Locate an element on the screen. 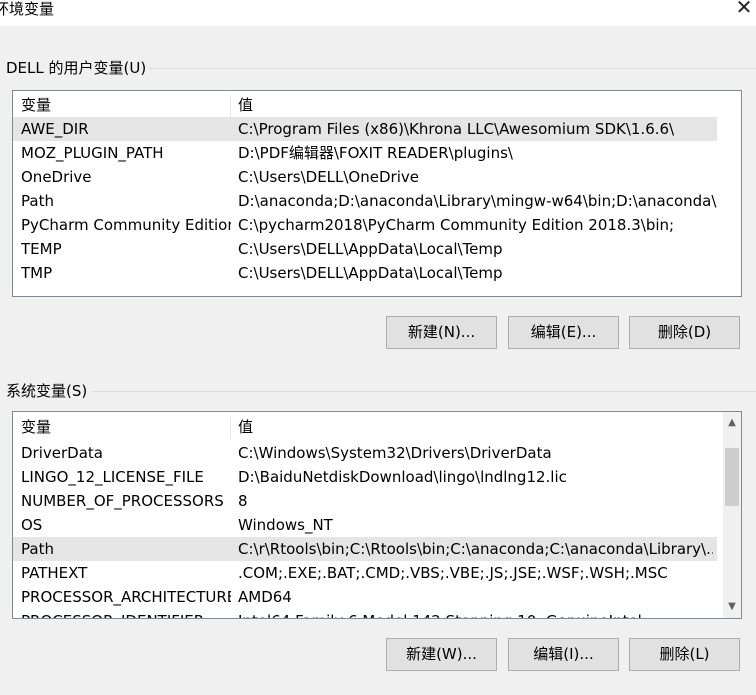 Image resolution: width=756 pixels, height=695 pixels. variable-name: PROCESSOR_IDENTIFIER is located at coordinates (126, 613).